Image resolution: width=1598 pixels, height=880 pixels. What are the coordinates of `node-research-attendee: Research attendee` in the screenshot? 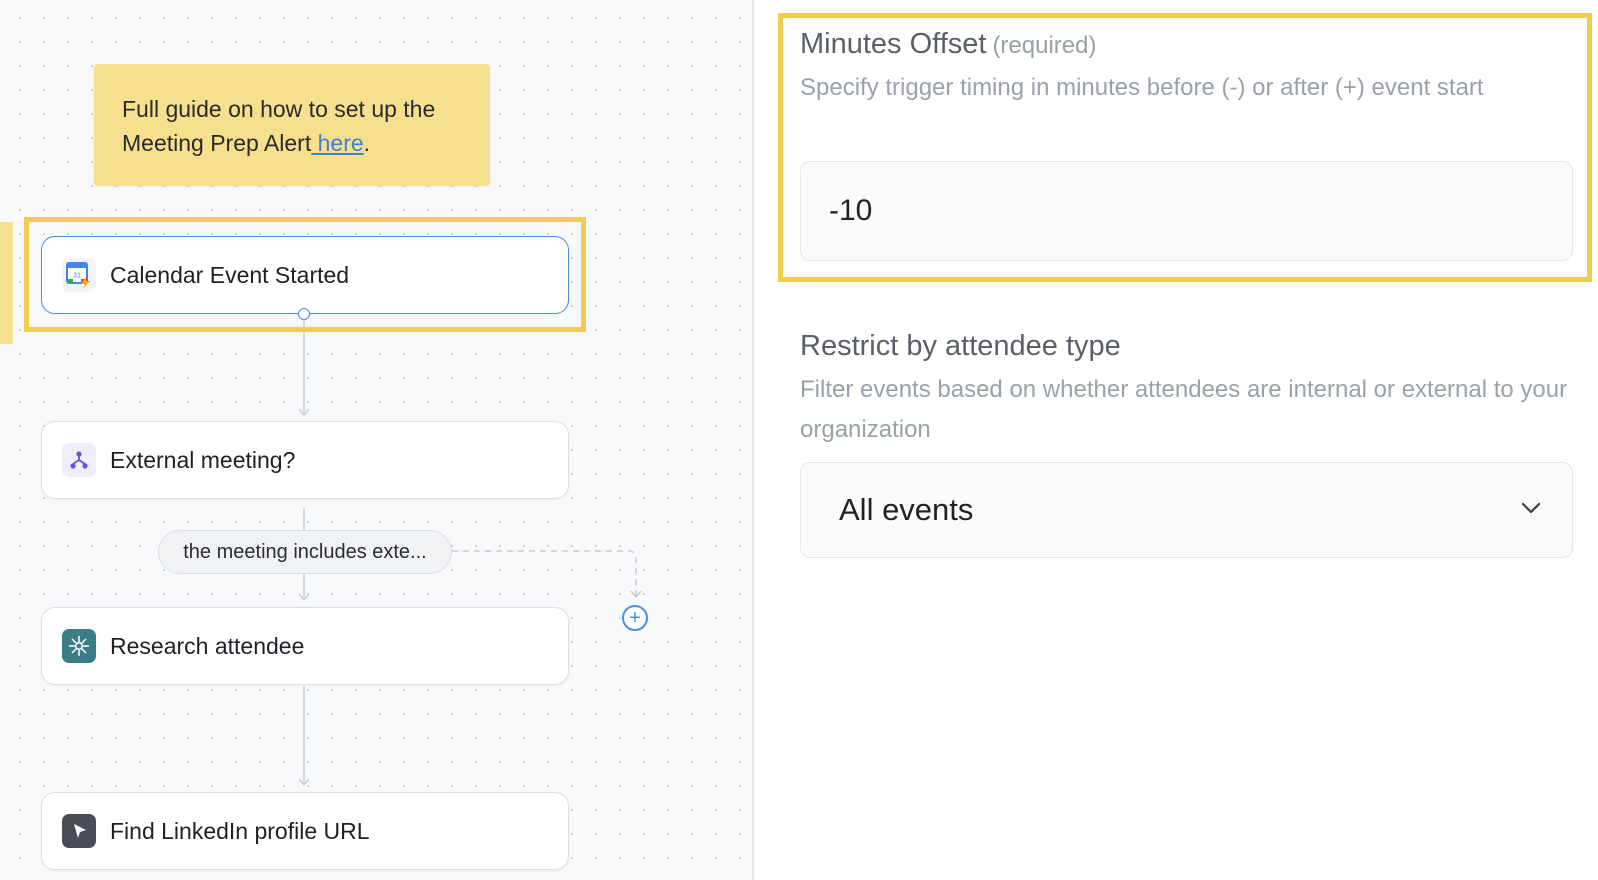 It's located at (305, 646).